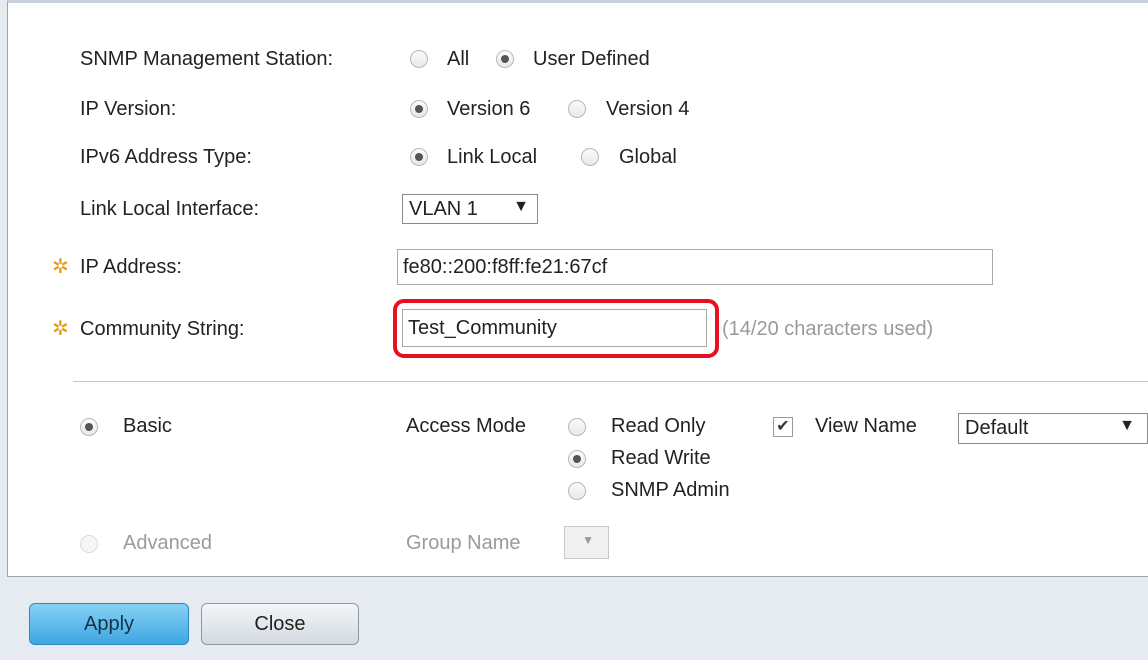 The height and width of the screenshot is (660, 1148). What do you see at coordinates (658, 426) in the screenshot?
I see `read-only-label: Read Only` at bounding box center [658, 426].